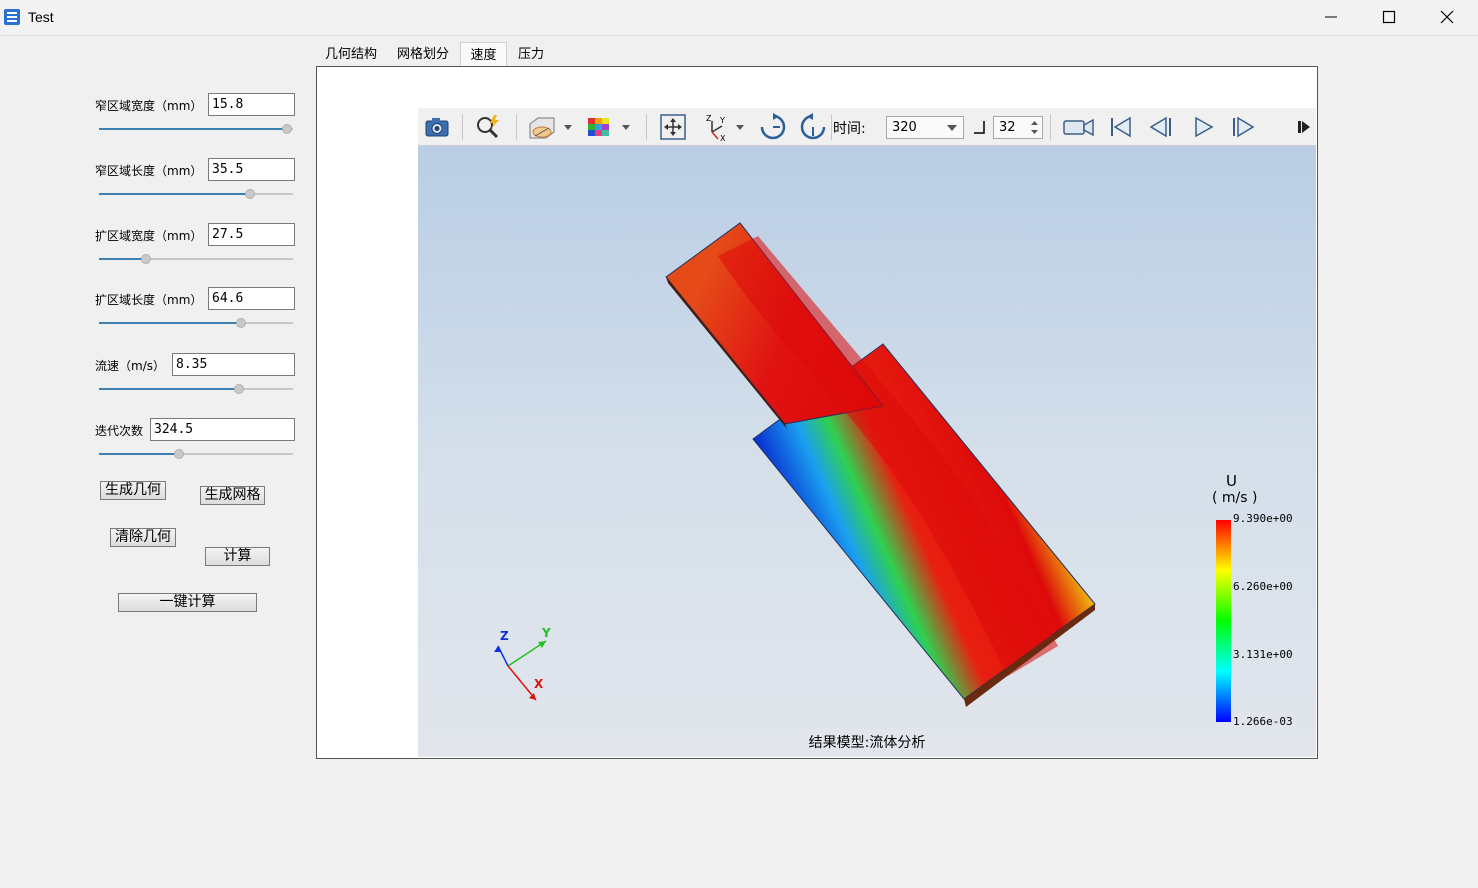 The width and height of the screenshot is (1478, 888). I want to click on legend-tick: 6.260e+00, so click(1263, 586).